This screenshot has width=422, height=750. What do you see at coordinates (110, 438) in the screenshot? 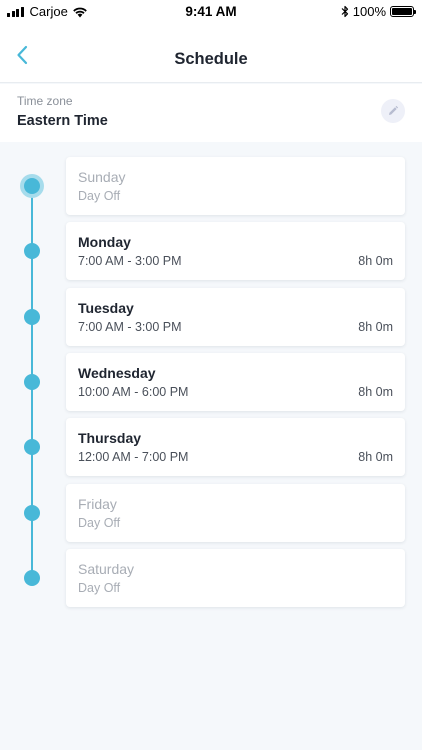
I see `day-name: Thursday` at bounding box center [110, 438].